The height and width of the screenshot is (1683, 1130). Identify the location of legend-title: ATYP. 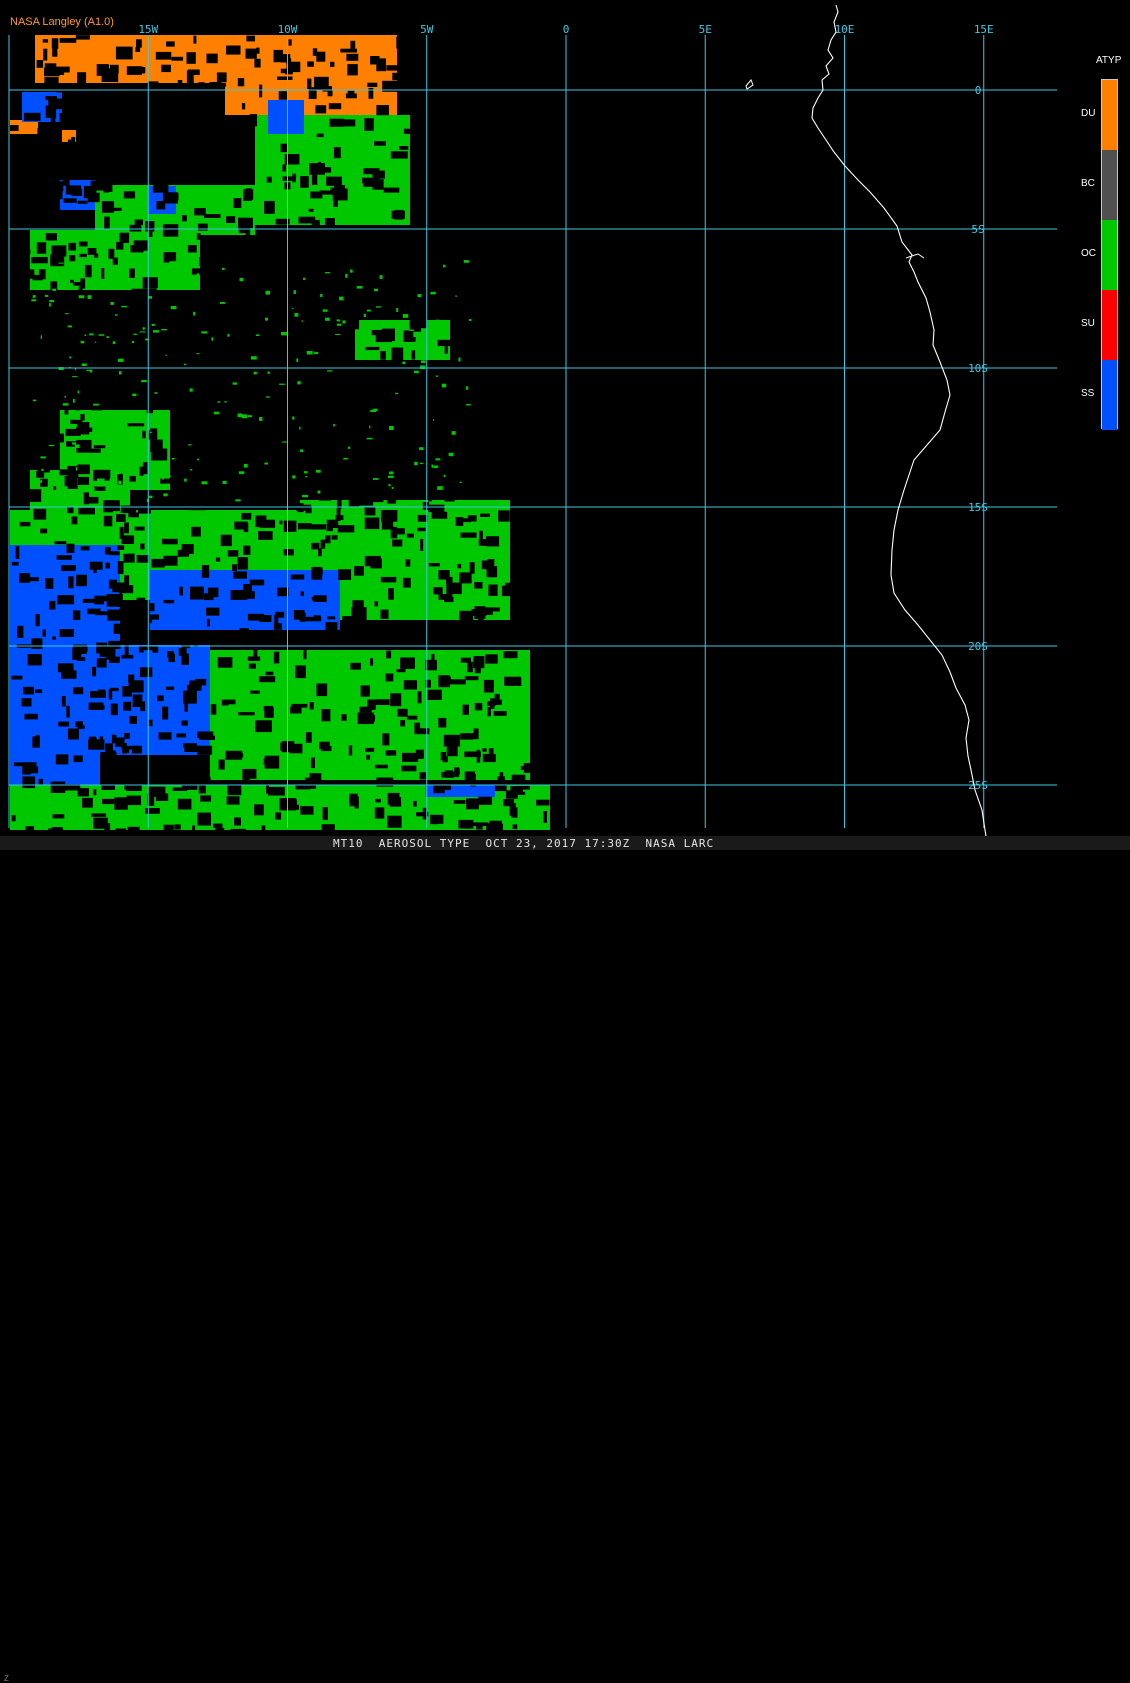
(1109, 60).